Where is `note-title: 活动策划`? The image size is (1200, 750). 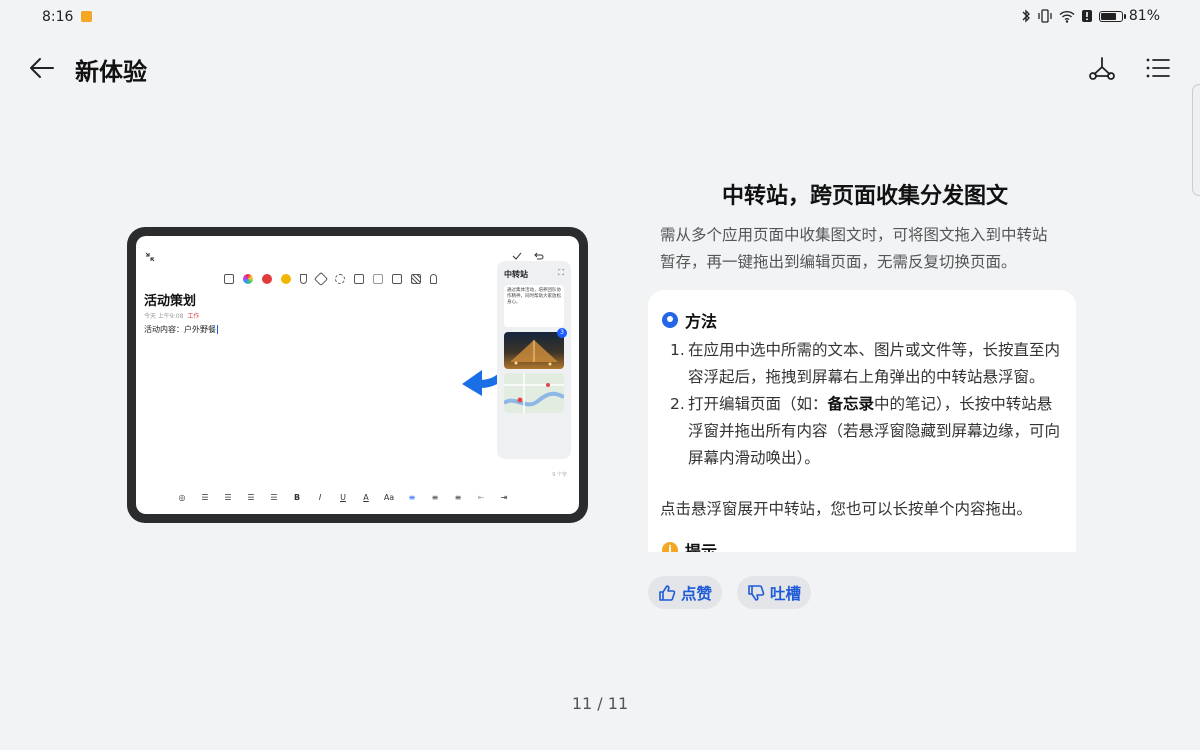 note-title: 活动策划 is located at coordinates (170, 301).